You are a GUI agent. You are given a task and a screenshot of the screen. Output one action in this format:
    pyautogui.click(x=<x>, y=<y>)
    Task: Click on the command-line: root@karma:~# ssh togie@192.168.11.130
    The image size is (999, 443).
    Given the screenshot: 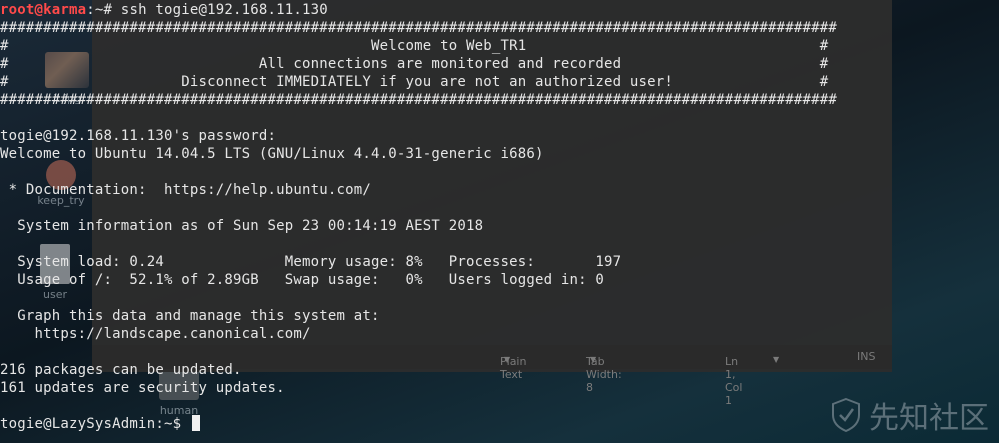 What is the action you would take?
    pyautogui.click(x=164, y=10)
    